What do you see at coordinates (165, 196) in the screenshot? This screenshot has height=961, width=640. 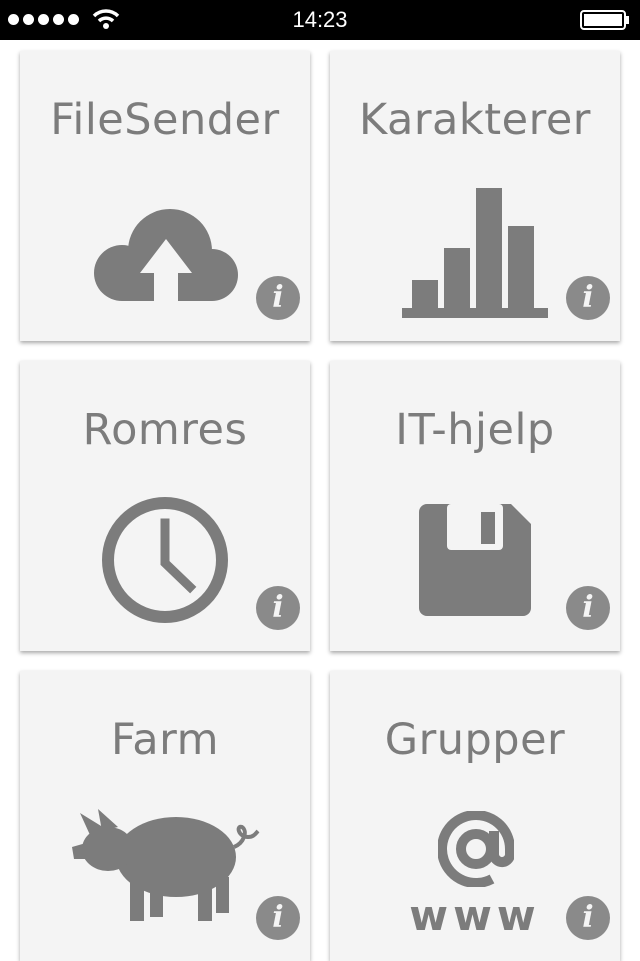 I see `tile-filesender: FileSender i` at bounding box center [165, 196].